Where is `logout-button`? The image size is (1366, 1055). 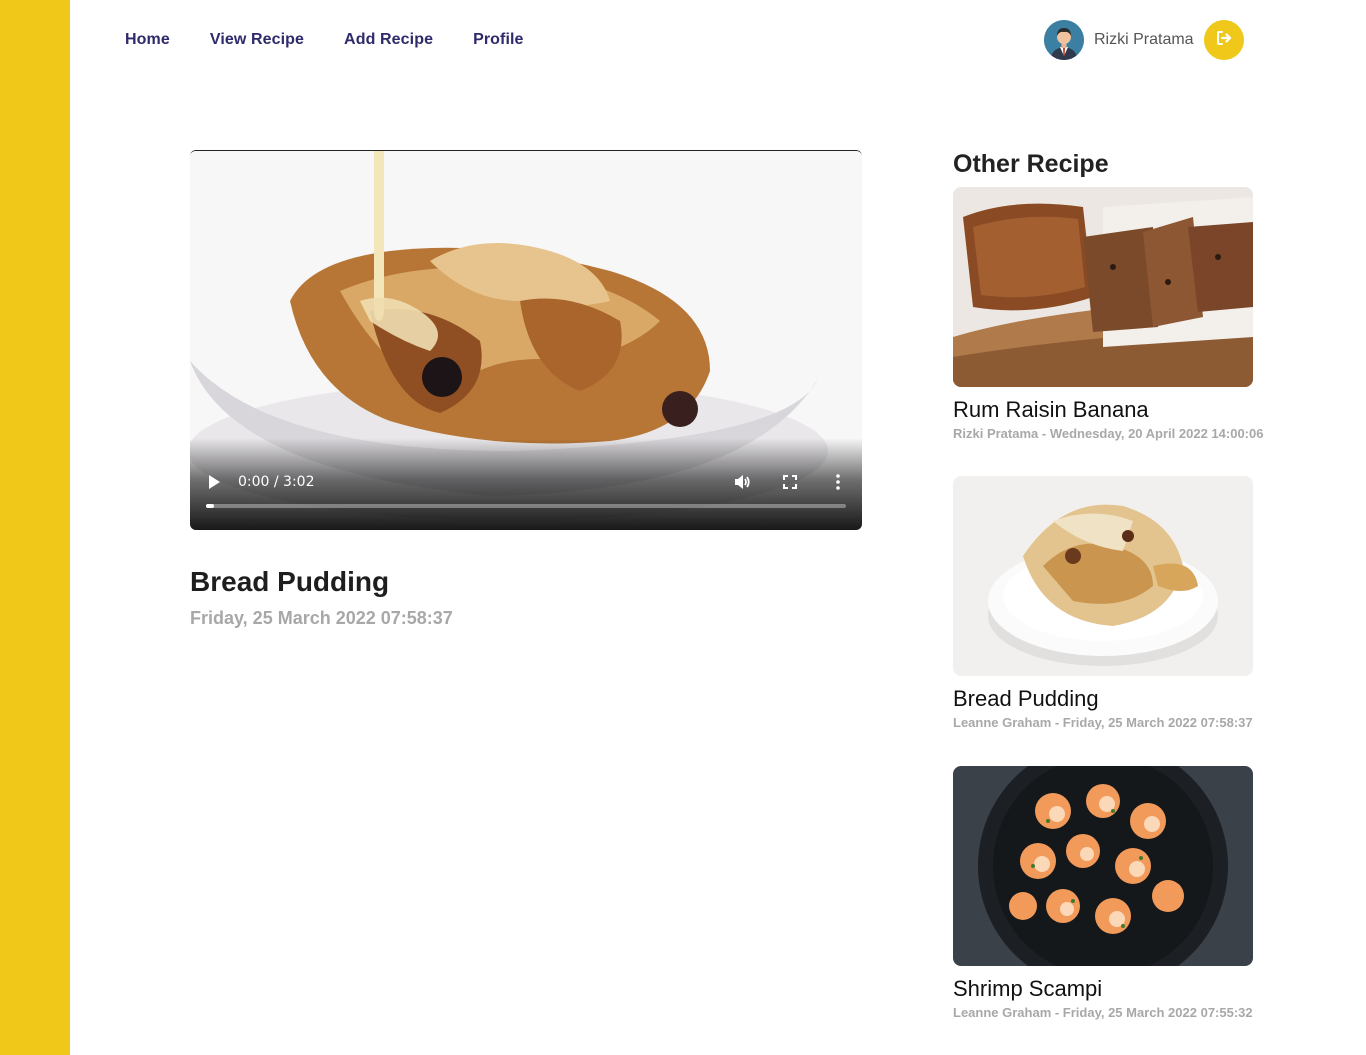 logout-button is located at coordinates (1223, 40).